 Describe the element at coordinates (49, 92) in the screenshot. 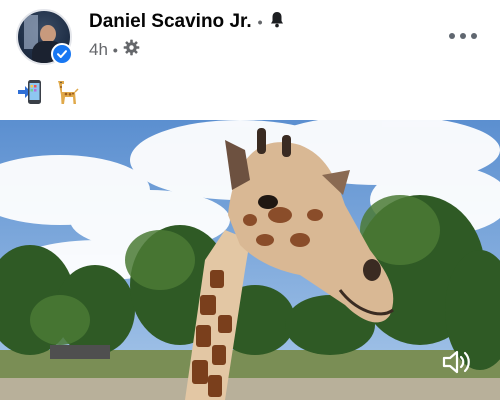

I see `post-text` at that location.